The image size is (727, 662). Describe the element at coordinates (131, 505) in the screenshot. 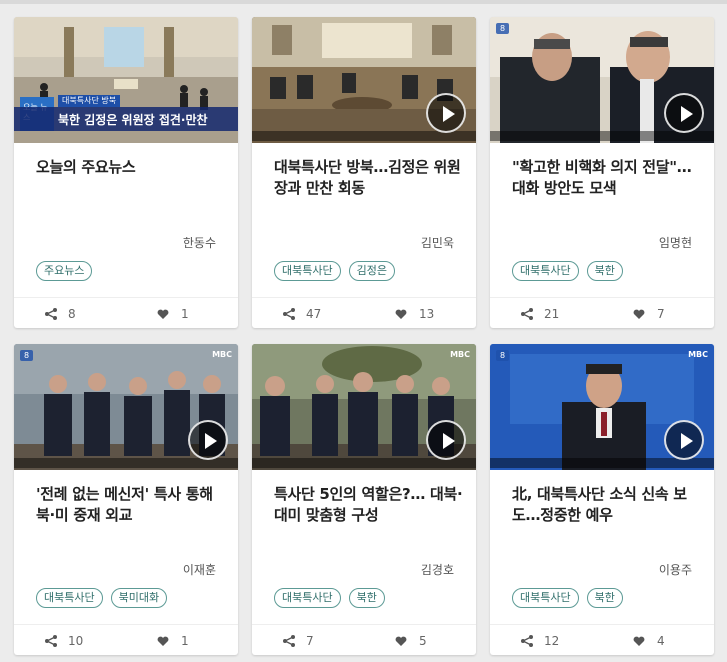

I see `card-title: '전례 없는 메신저' 특사 통해 북·미 중재 외교` at that location.